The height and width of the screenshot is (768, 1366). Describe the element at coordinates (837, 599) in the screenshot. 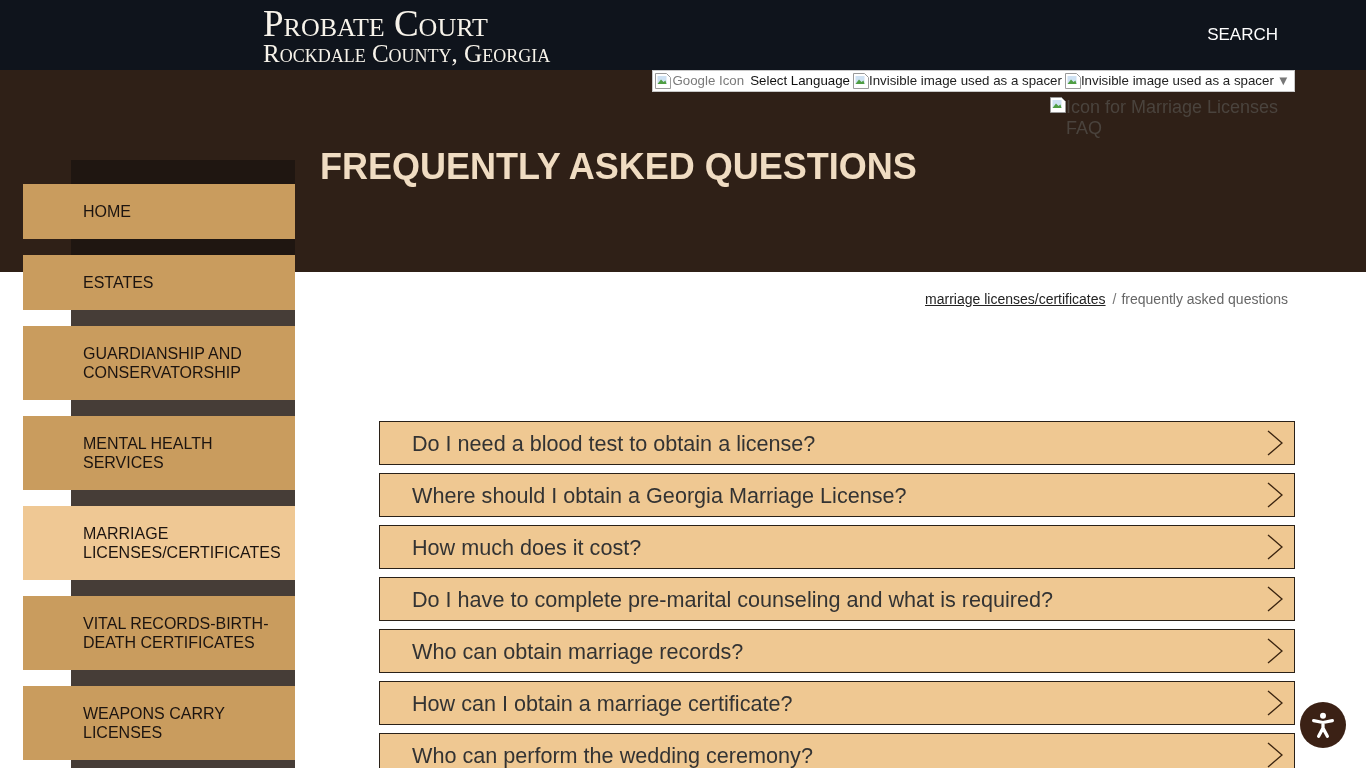

I see `faq-item: Do I have to complete pre-marital counseling and what is required?` at that location.